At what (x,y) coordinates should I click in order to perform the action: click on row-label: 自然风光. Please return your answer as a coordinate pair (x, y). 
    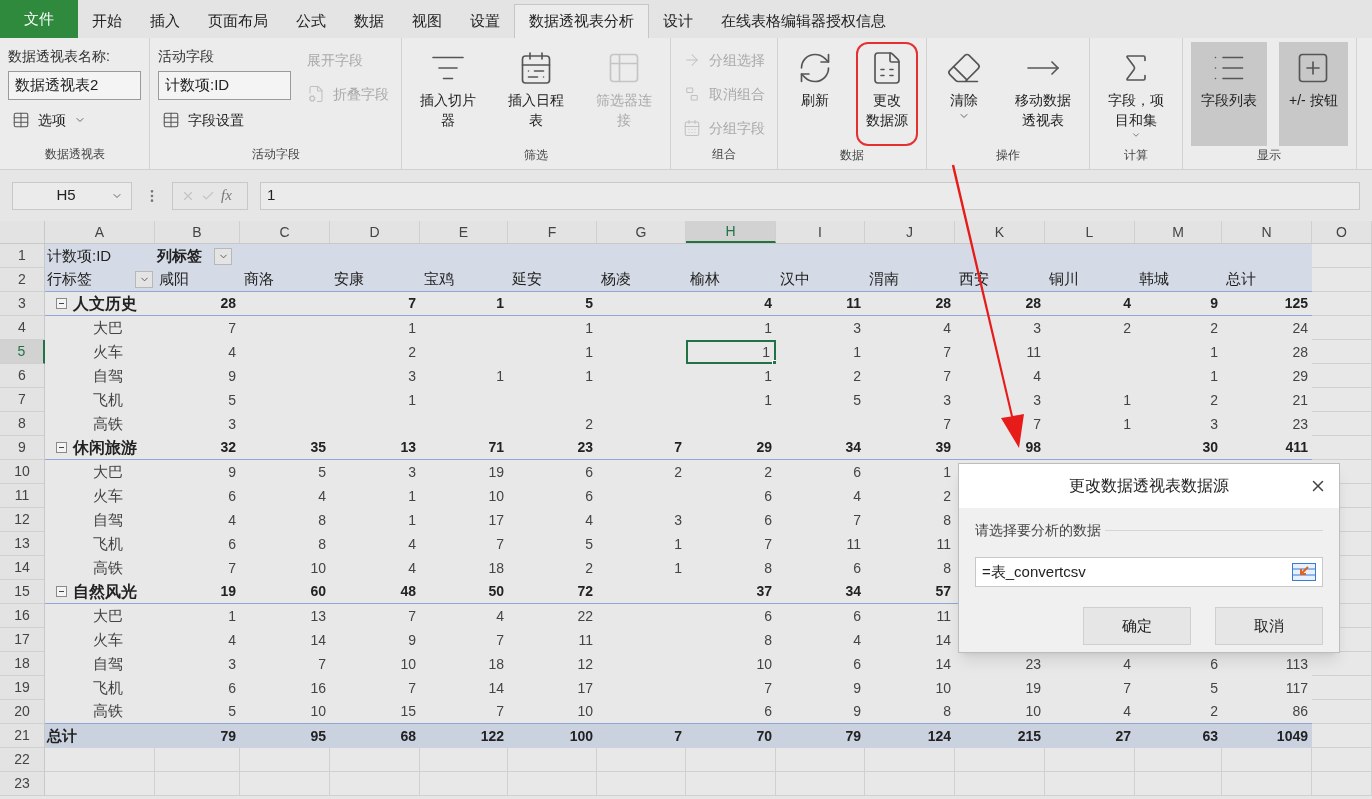
    Looking at the image, I should click on (105, 591).